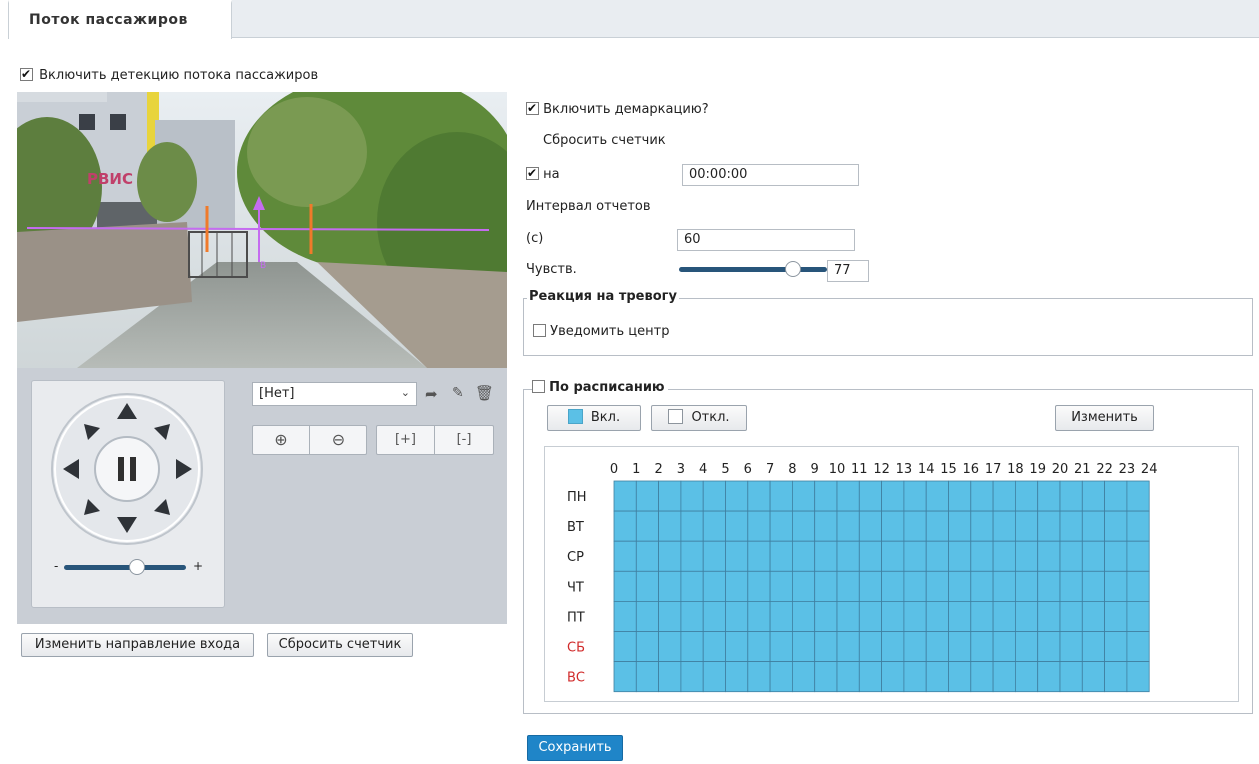  I want to click on delete-preset-icon: 🗑, so click(484, 393).